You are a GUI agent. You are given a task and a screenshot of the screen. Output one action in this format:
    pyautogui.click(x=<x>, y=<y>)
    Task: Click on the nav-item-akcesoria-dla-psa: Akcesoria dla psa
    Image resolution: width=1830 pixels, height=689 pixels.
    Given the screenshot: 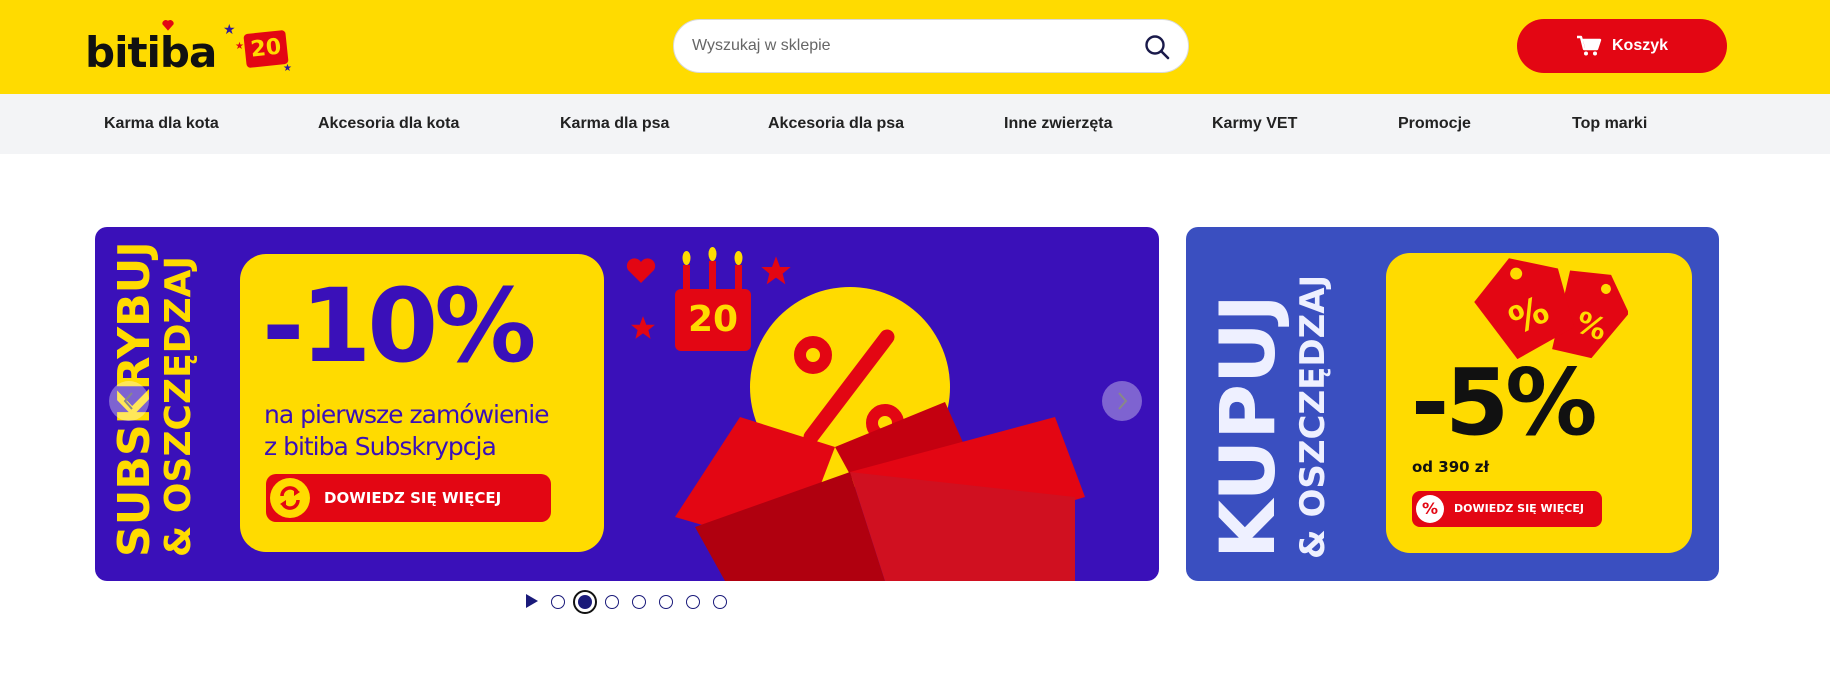 What is the action you would take?
    pyautogui.click(x=836, y=124)
    